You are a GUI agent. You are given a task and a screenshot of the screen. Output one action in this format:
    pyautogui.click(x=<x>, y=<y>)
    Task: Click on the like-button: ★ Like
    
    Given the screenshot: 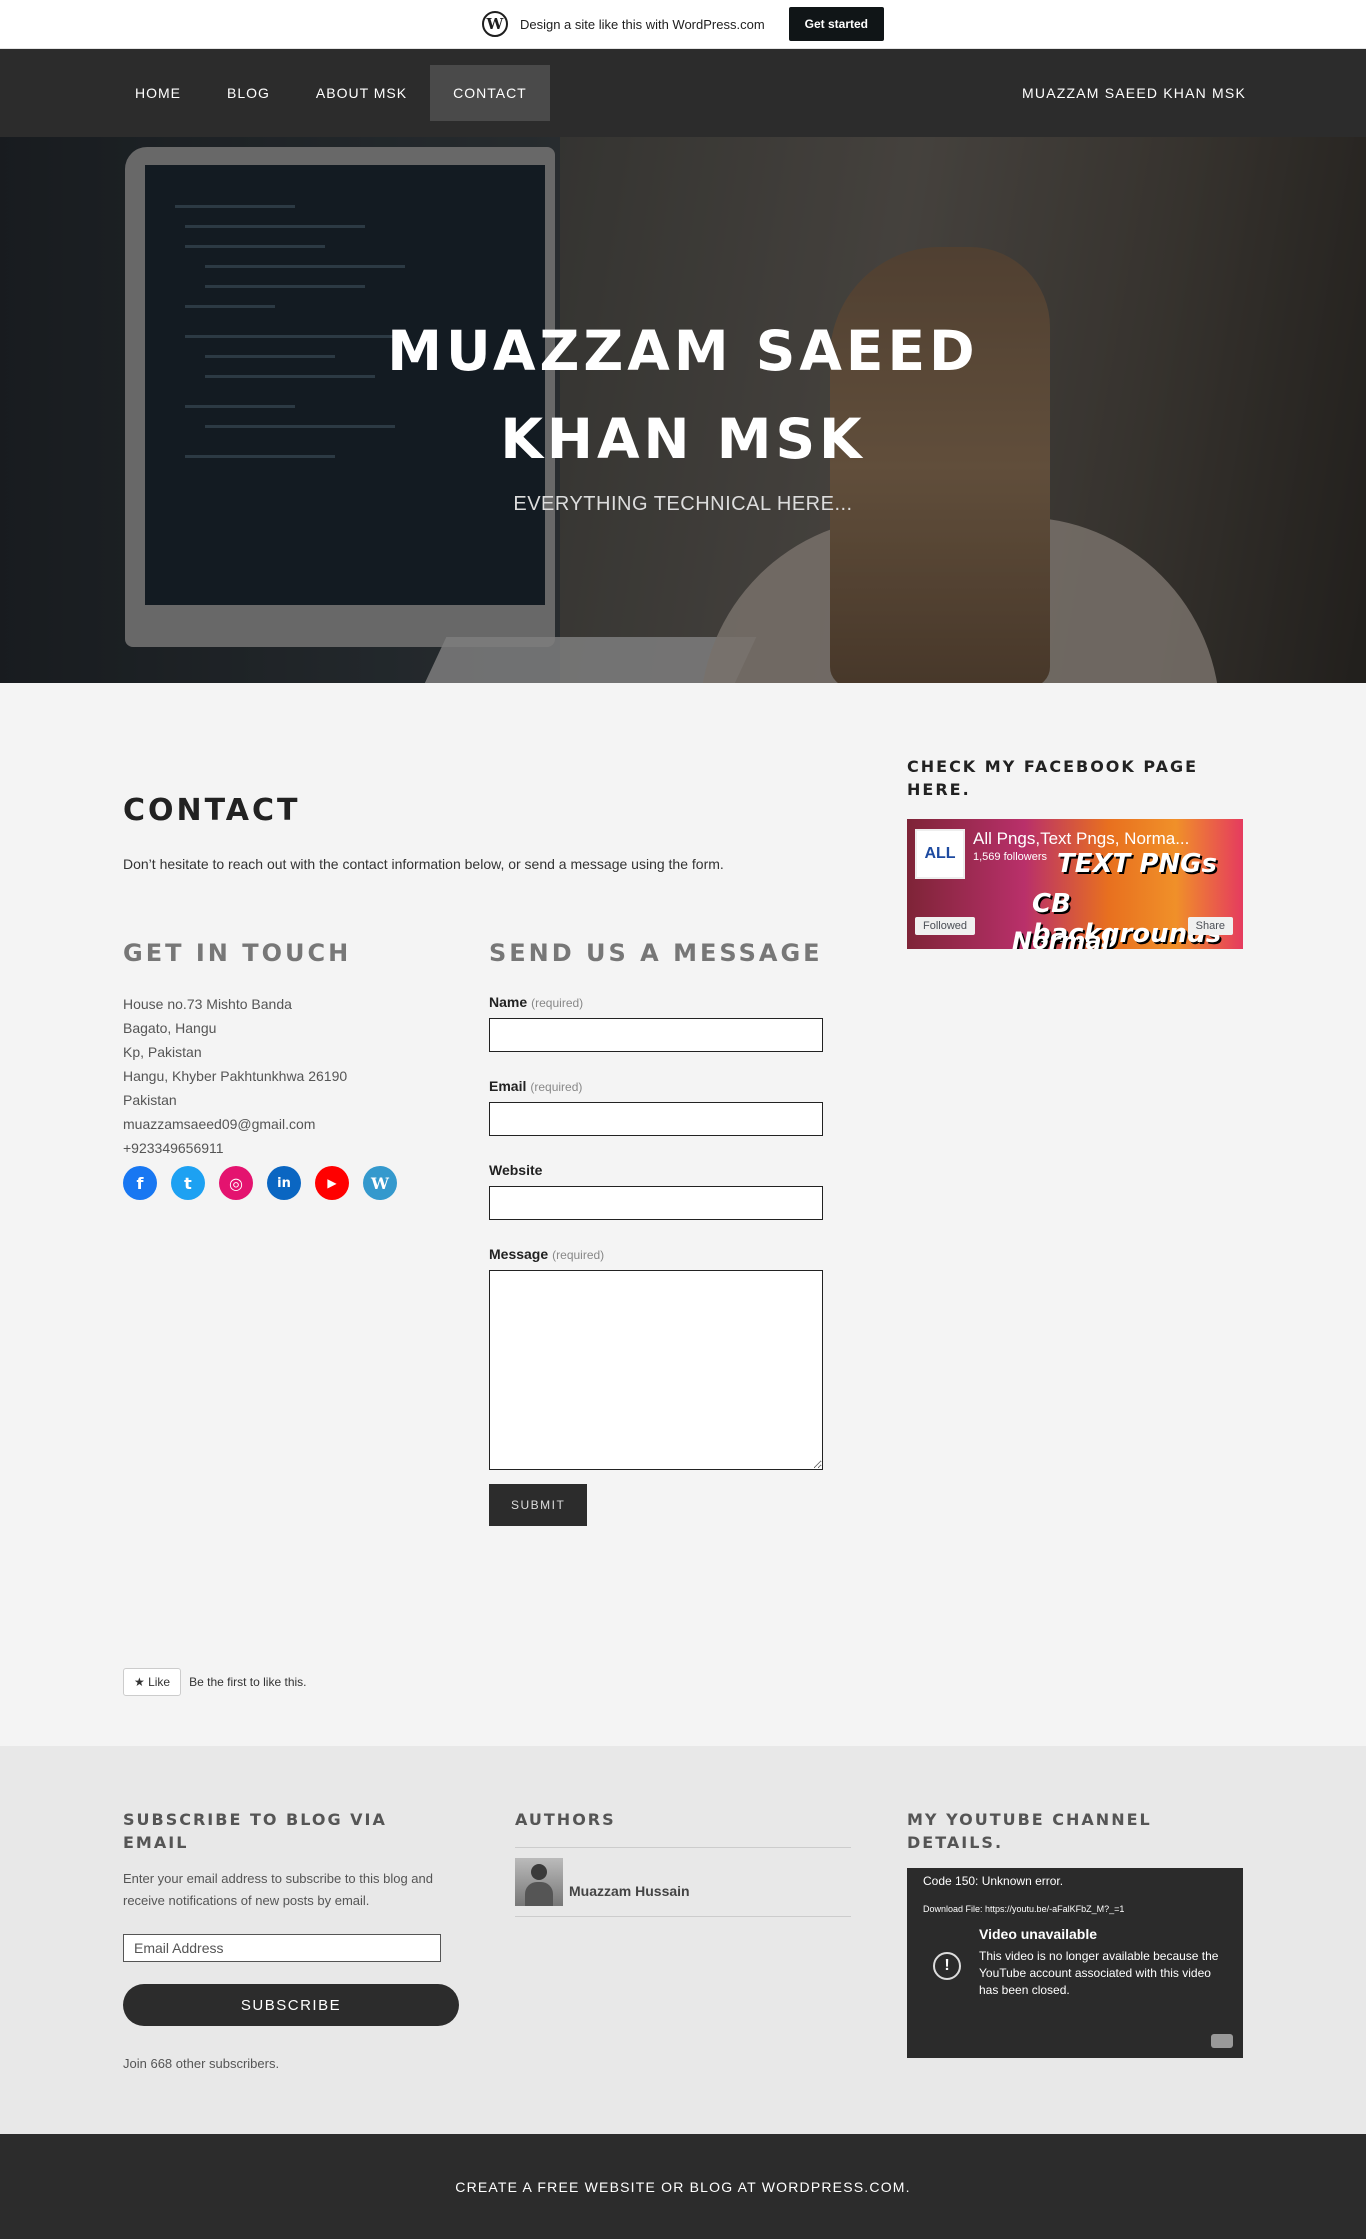 What is the action you would take?
    pyautogui.click(x=152, y=1682)
    